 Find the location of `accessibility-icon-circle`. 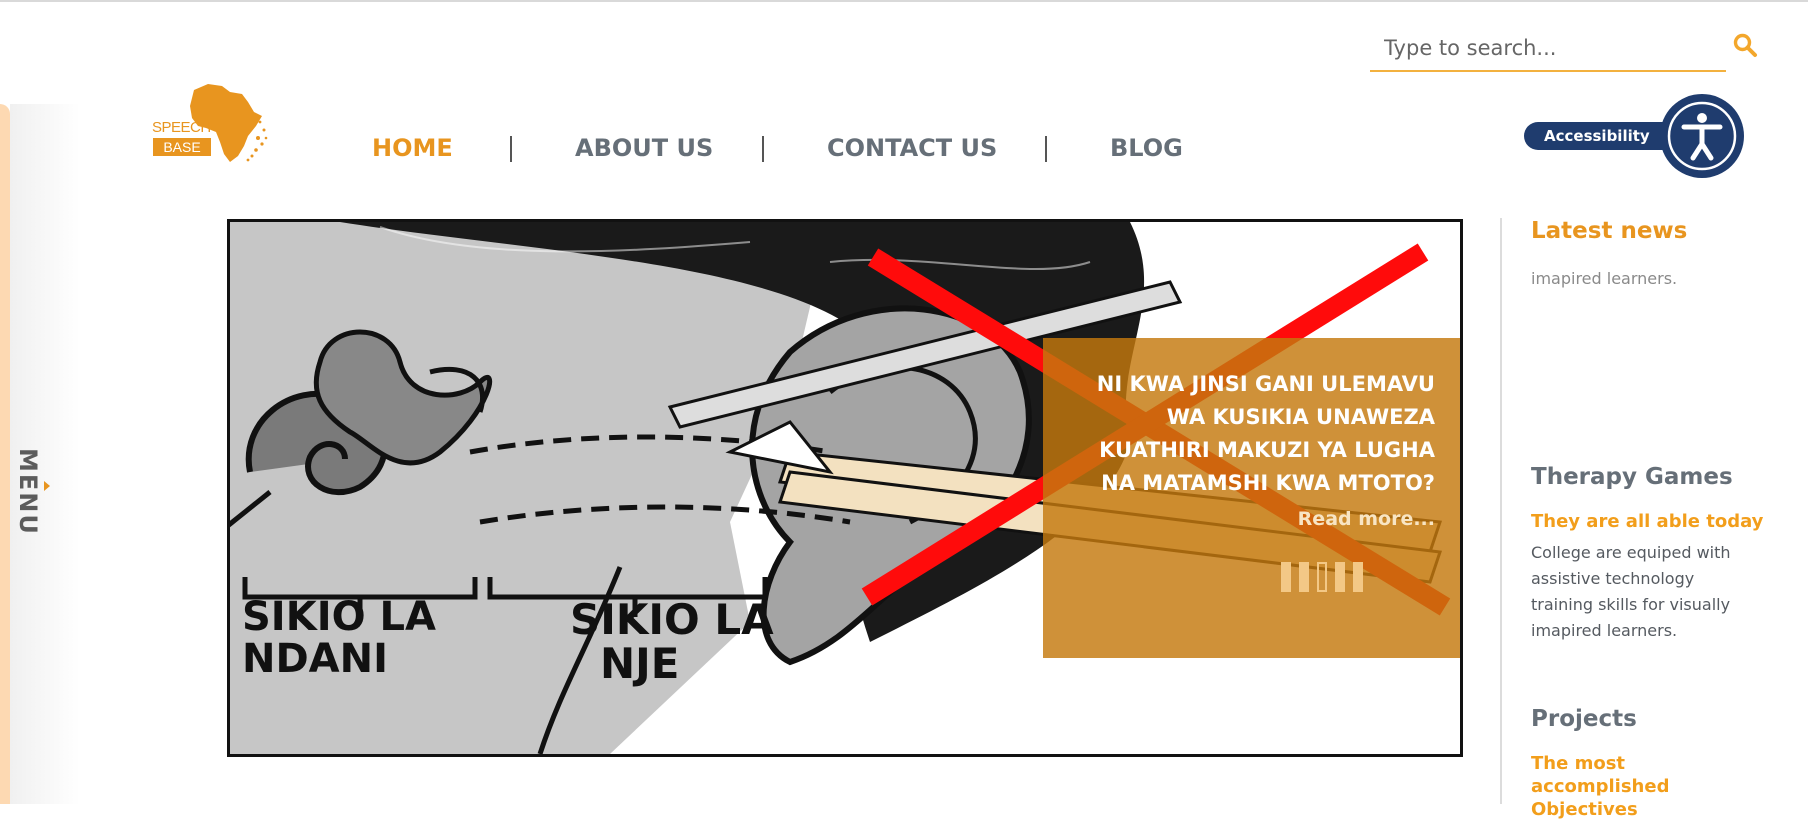

accessibility-icon-circle is located at coordinates (1702, 136).